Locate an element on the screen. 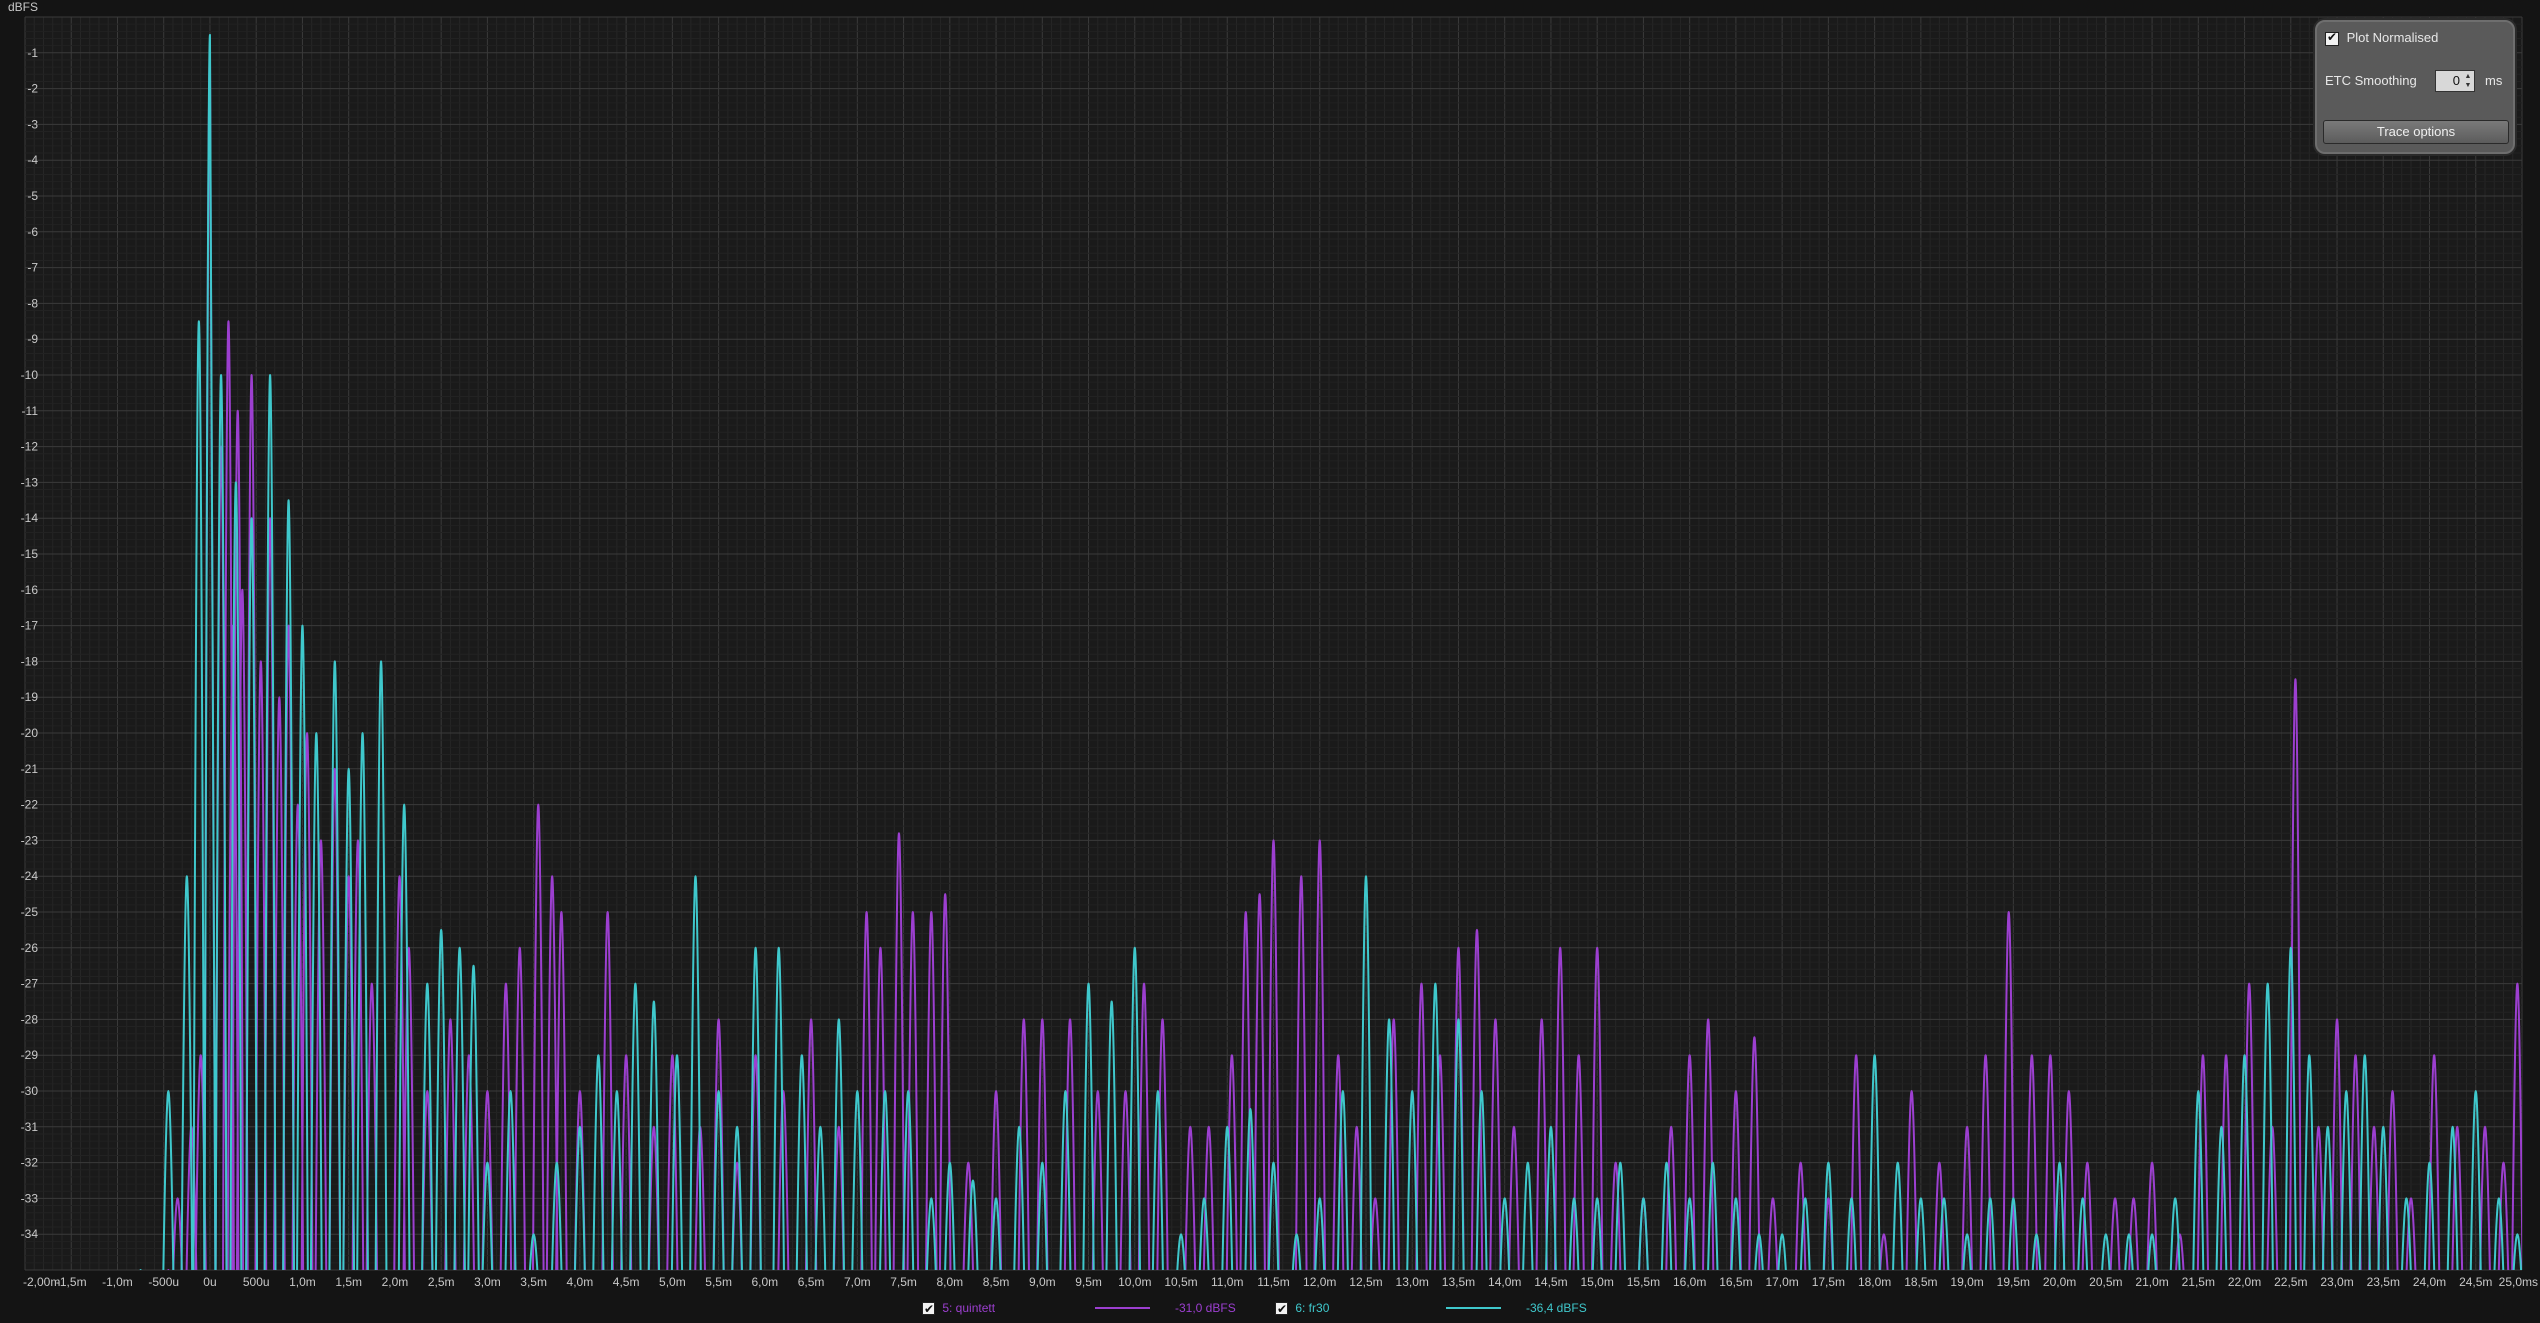 Image resolution: width=2540 pixels, height=1323 pixels. x-tick-label: 23,0m is located at coordinates (2336, 1282).